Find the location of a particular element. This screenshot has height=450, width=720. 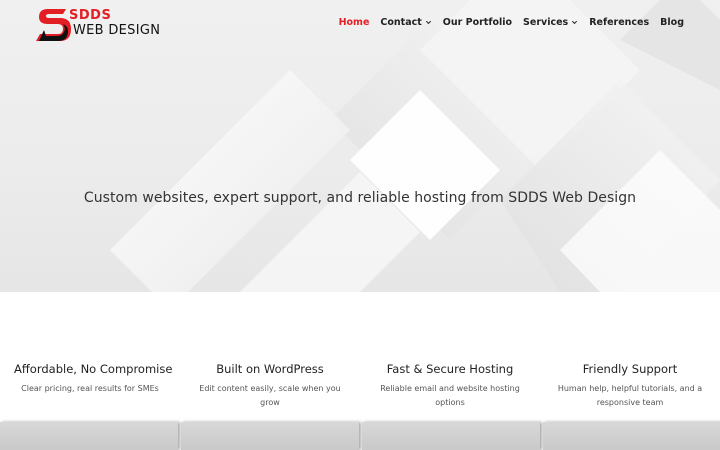

logo-bottom-text: WEB DESIGN is located at coordinates (117, 30).